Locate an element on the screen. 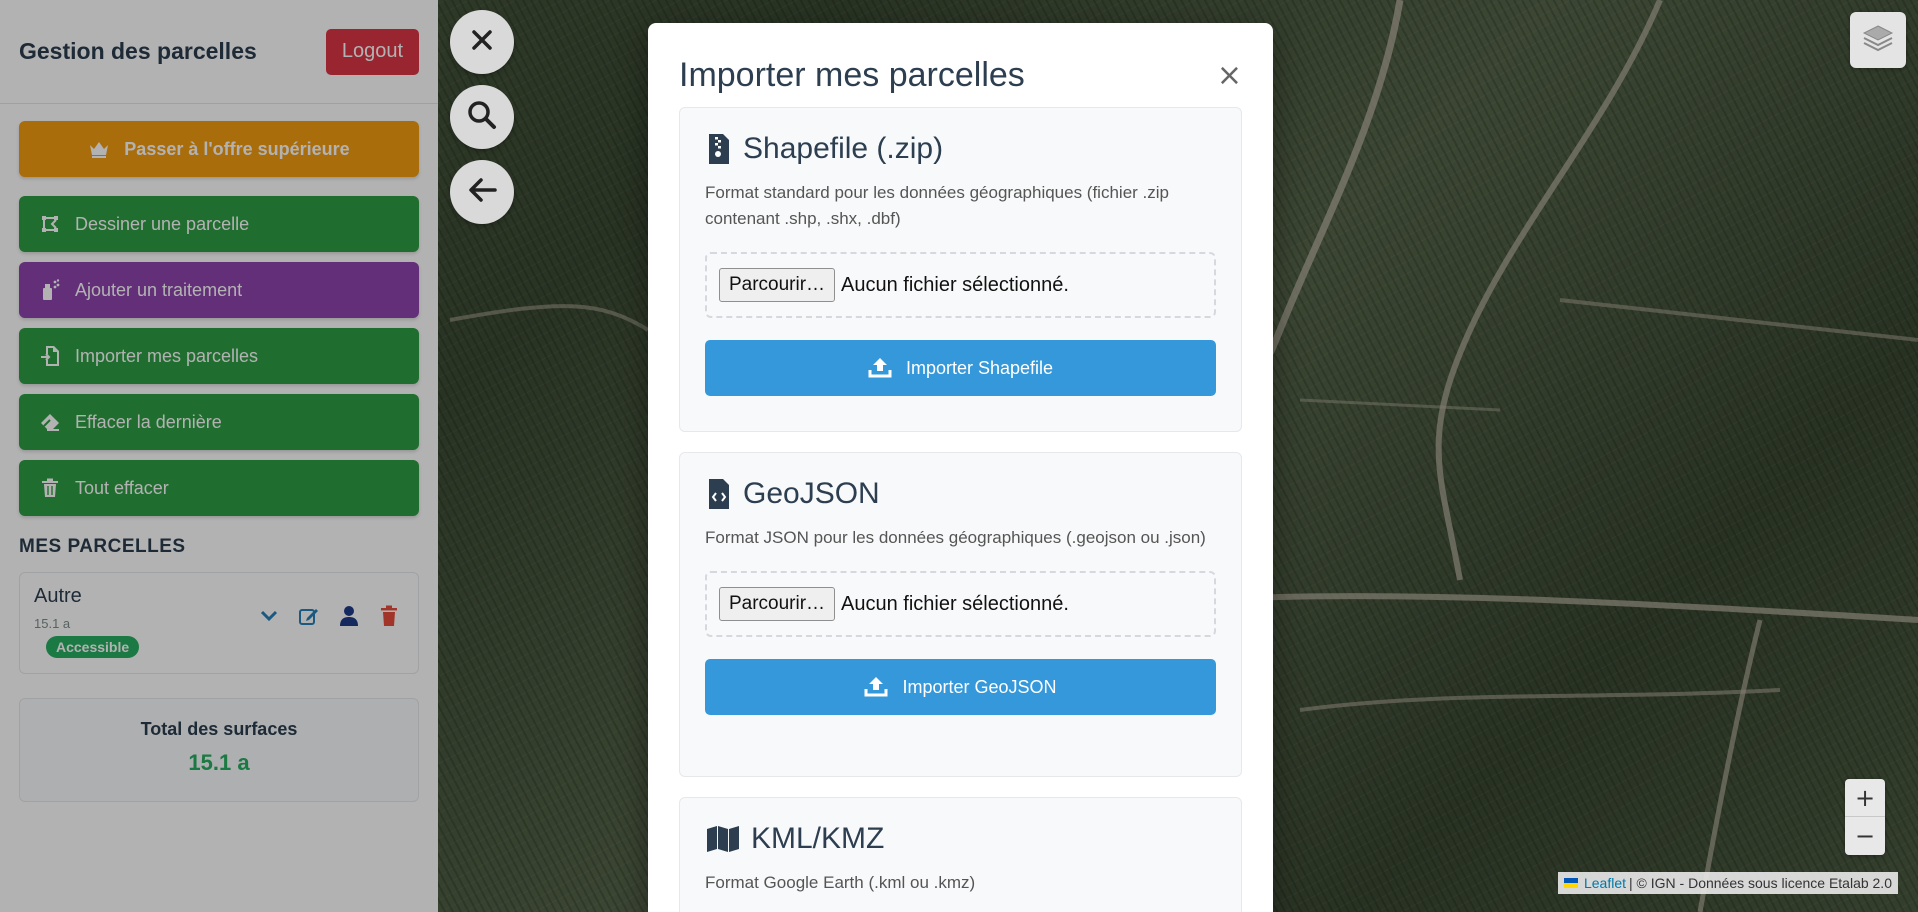 The height and width of the screenshot is (912, 1918). close-panel-button is located at coordinates (482, 42).